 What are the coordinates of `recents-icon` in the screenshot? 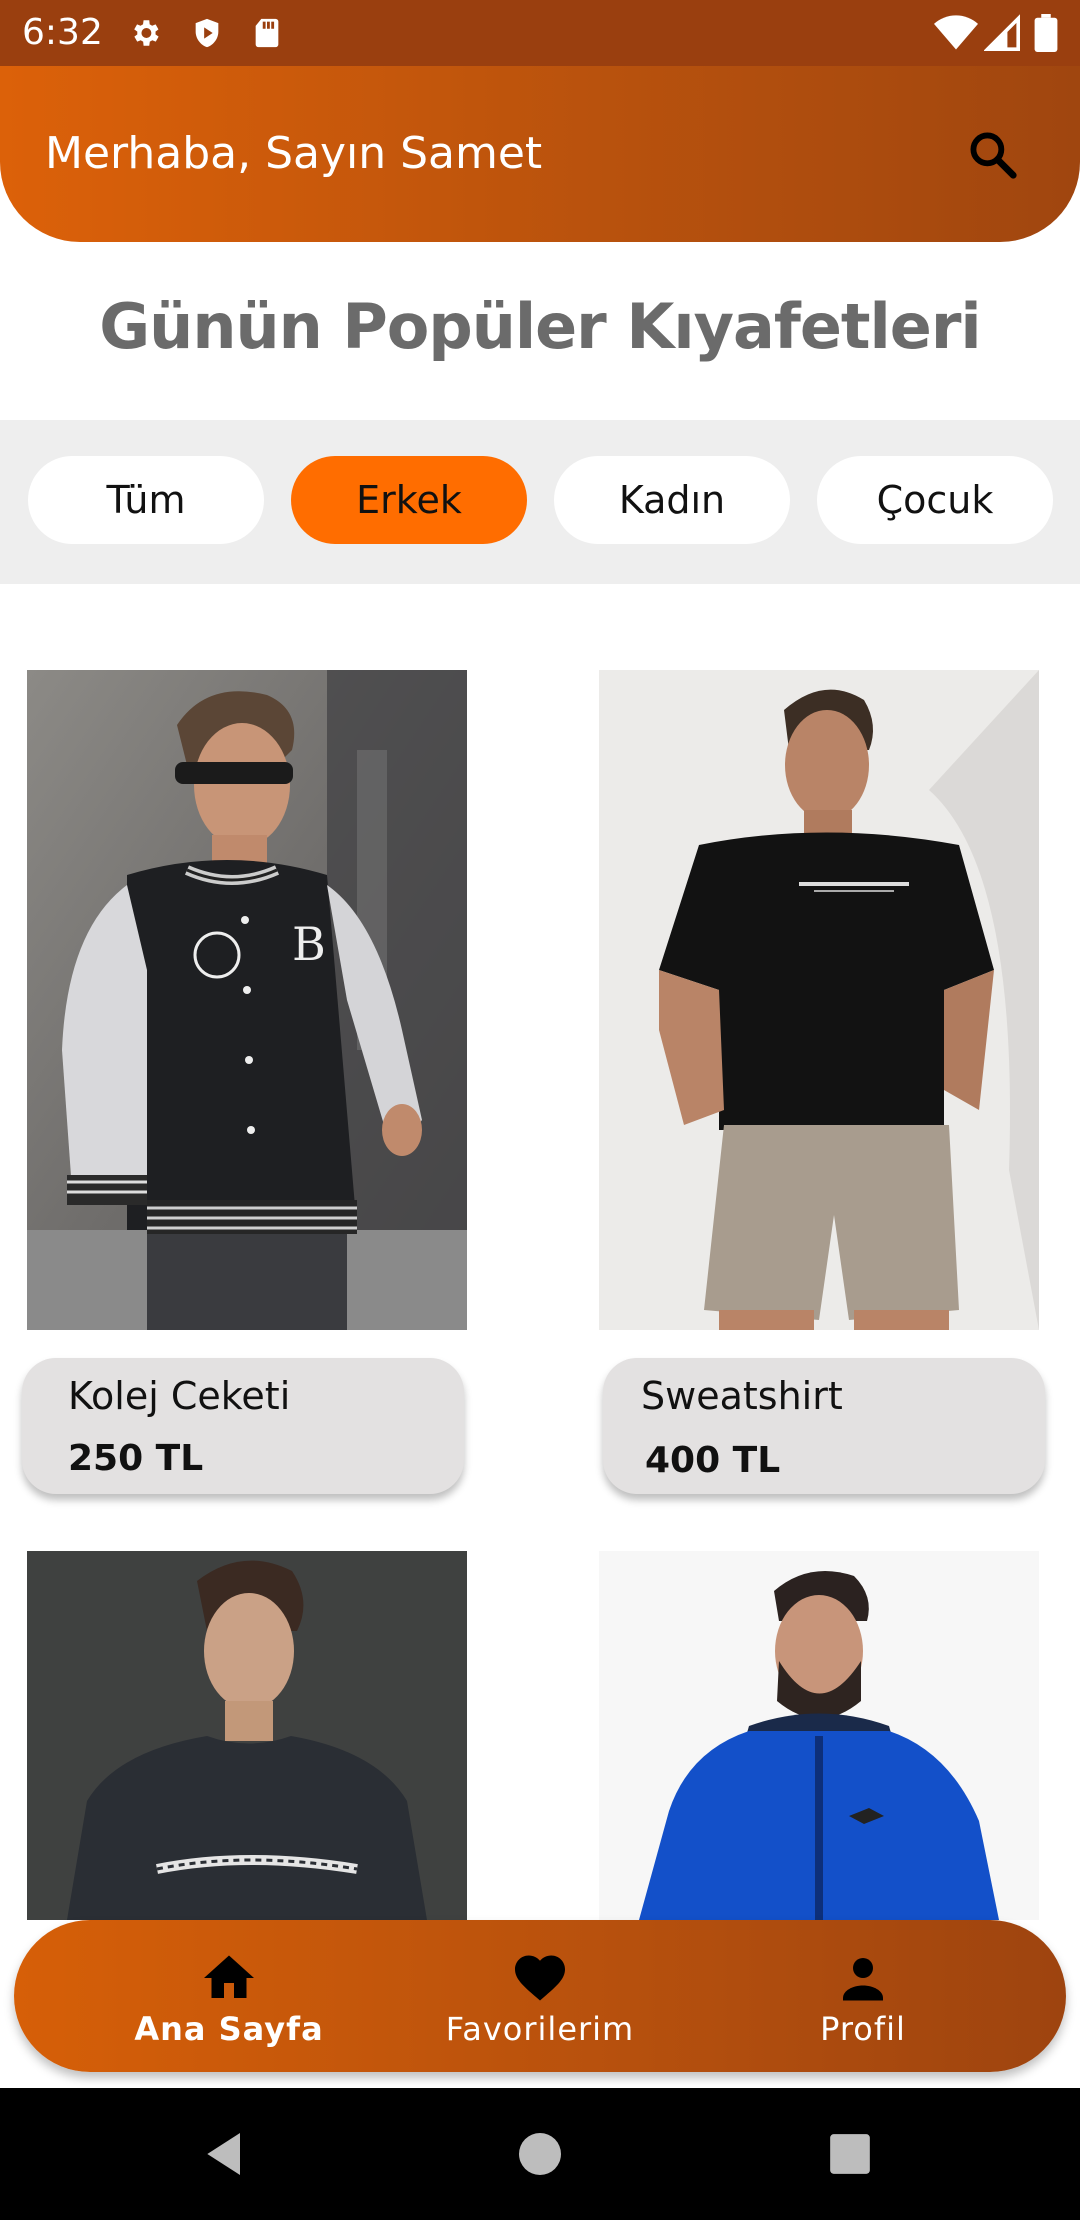 It's located at (850, 2154).